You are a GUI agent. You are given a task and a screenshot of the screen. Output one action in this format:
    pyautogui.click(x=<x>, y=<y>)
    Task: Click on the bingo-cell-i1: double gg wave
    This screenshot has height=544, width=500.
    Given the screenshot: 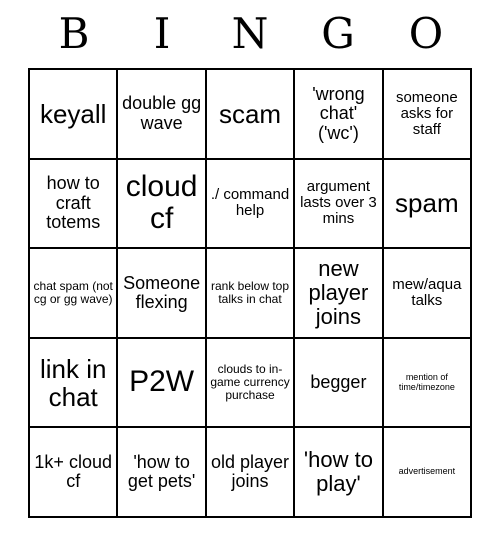 What is the action you would take?
    pyautogui.click(x=162, y=115)
    